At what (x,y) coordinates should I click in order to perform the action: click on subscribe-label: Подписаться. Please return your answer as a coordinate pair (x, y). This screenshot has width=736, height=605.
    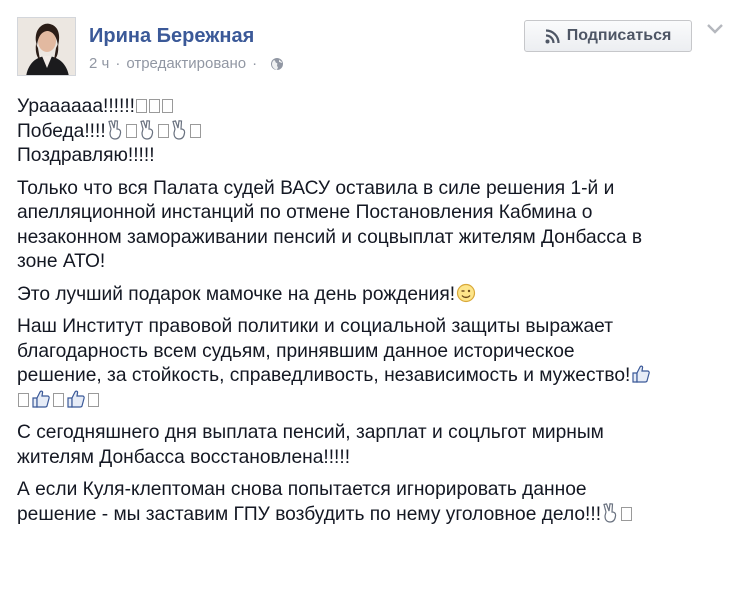
    Looking at the image, I should click on (619, 35).